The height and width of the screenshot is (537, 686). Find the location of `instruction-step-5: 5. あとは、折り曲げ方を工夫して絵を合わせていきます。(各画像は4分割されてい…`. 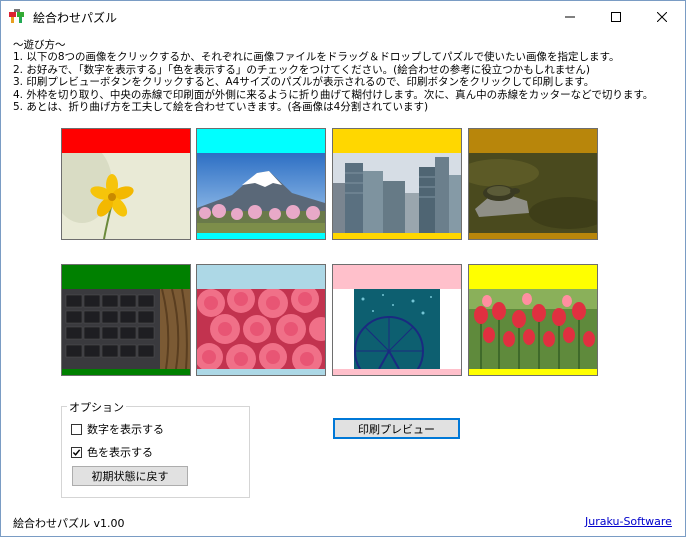

instruction-step-5: 5. あとは、折り曲げ方を工夫して絵を合わせていきます。(各画像は4分割されてい… is located at coordinates (221, 106).